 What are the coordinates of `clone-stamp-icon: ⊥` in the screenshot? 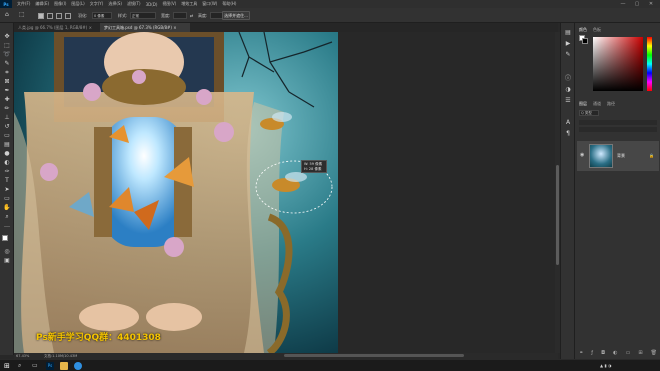 It's located at (7, 118).